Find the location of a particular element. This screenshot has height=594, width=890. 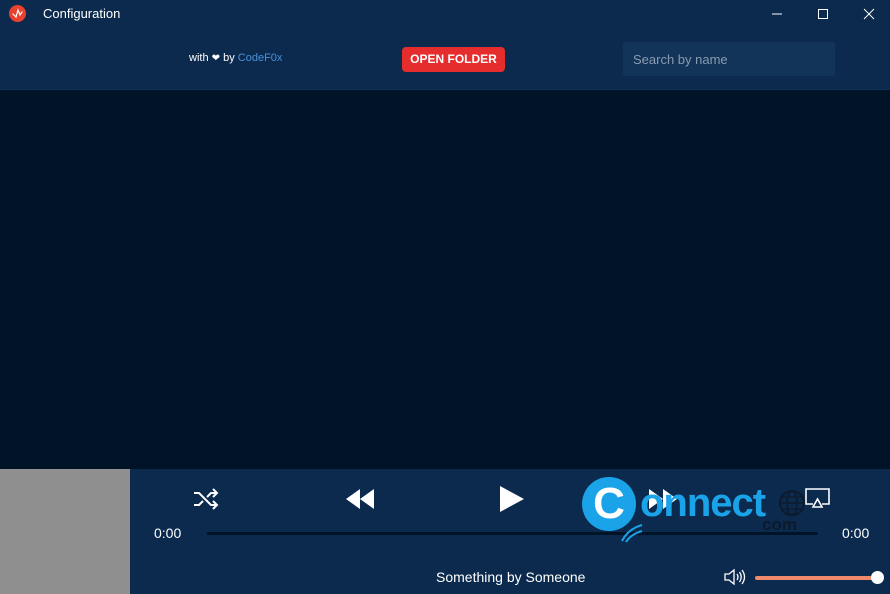

volume-slider is located at coordinates (819, 577).